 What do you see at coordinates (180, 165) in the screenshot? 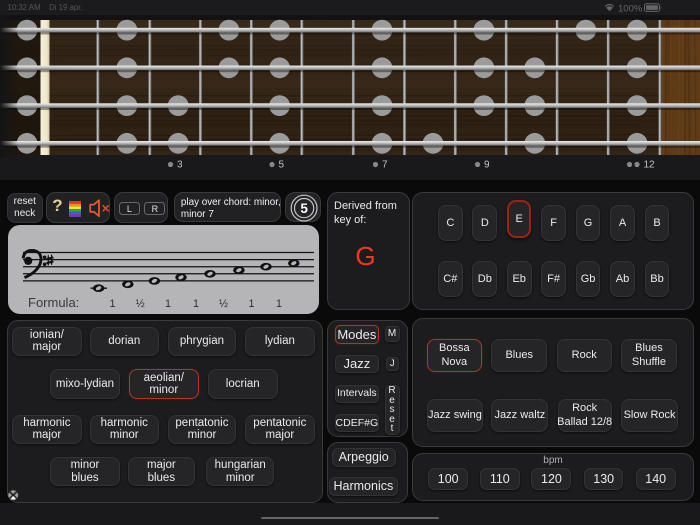
I see `svg-text: 3` at bounding box center [180, 165].